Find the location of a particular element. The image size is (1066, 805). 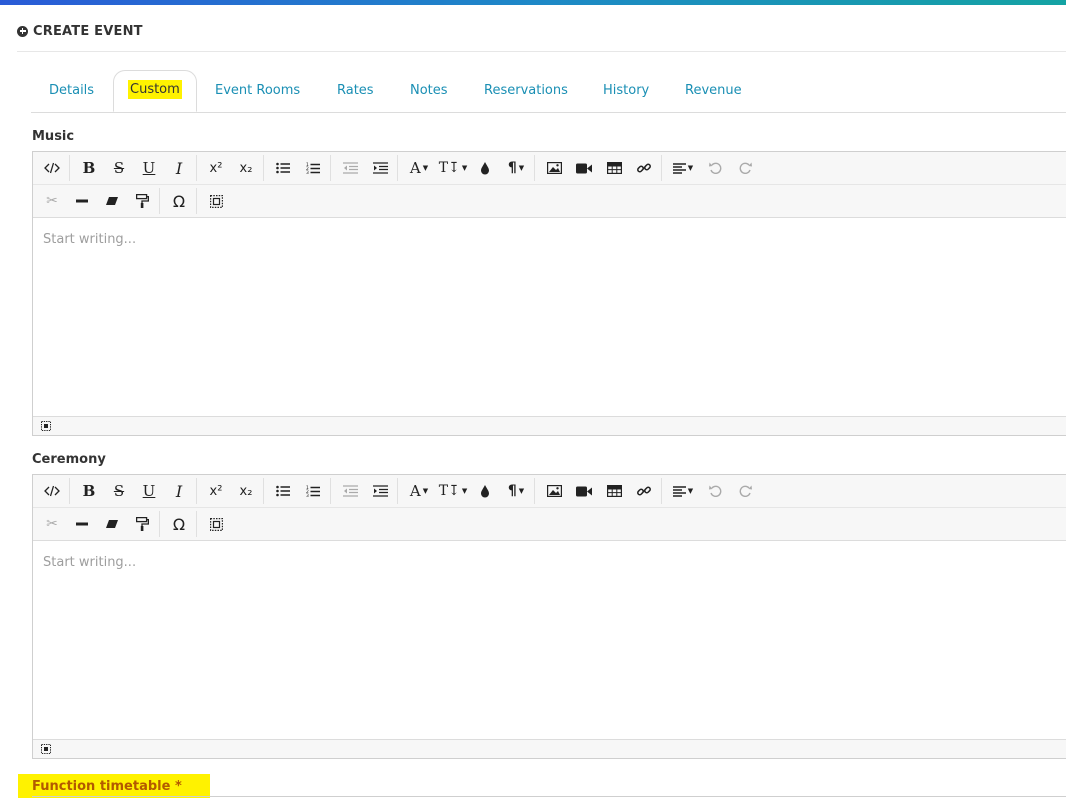

tab-reservations: Reservations is located at coordinates (526, 90).